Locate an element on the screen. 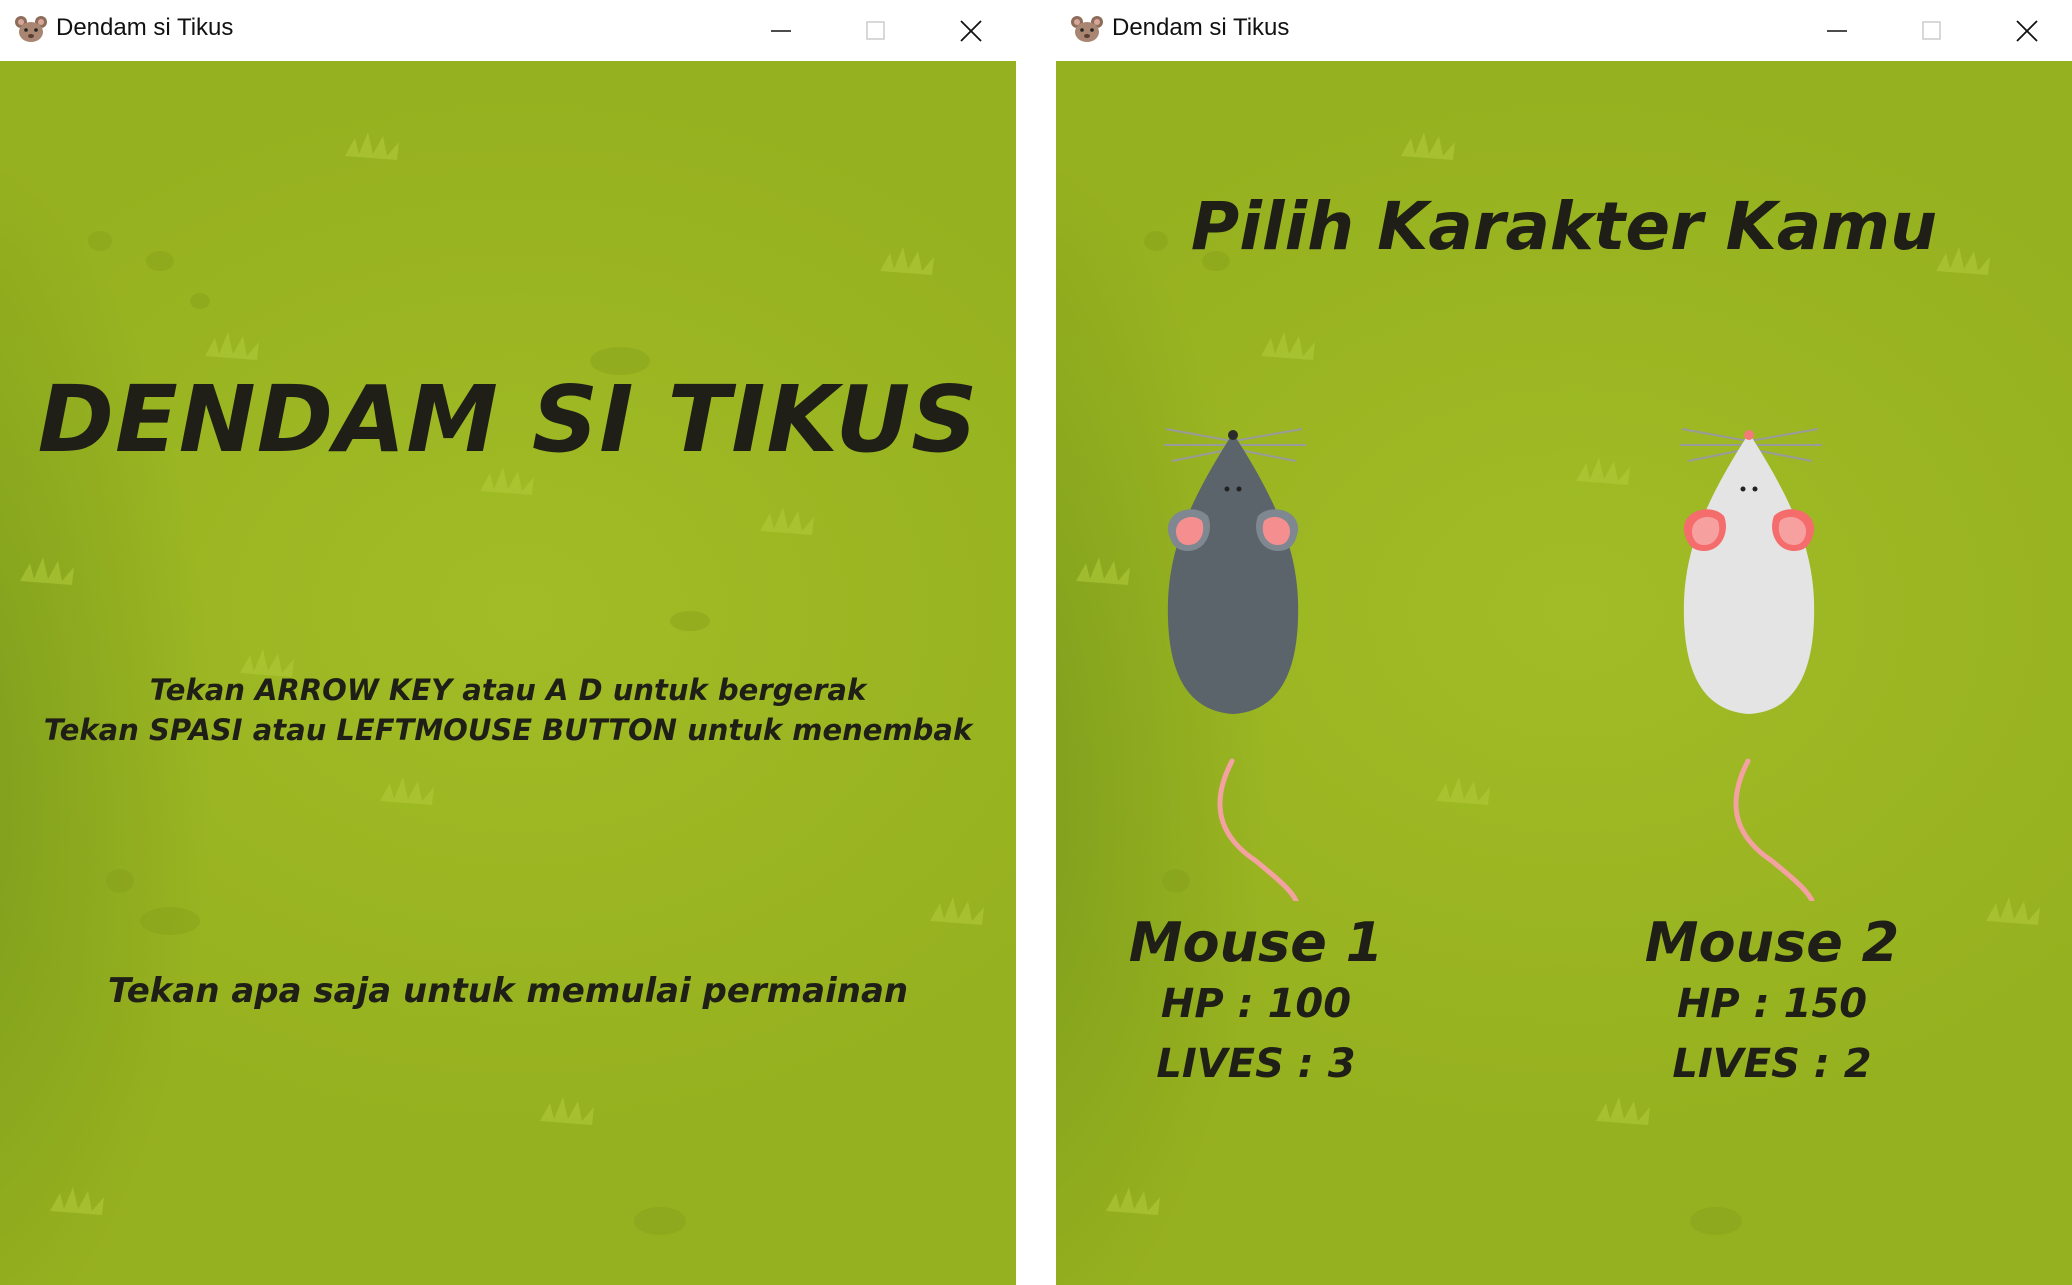  game-title: DENDAM SI TIKUS is located at coordinates (508, 419).